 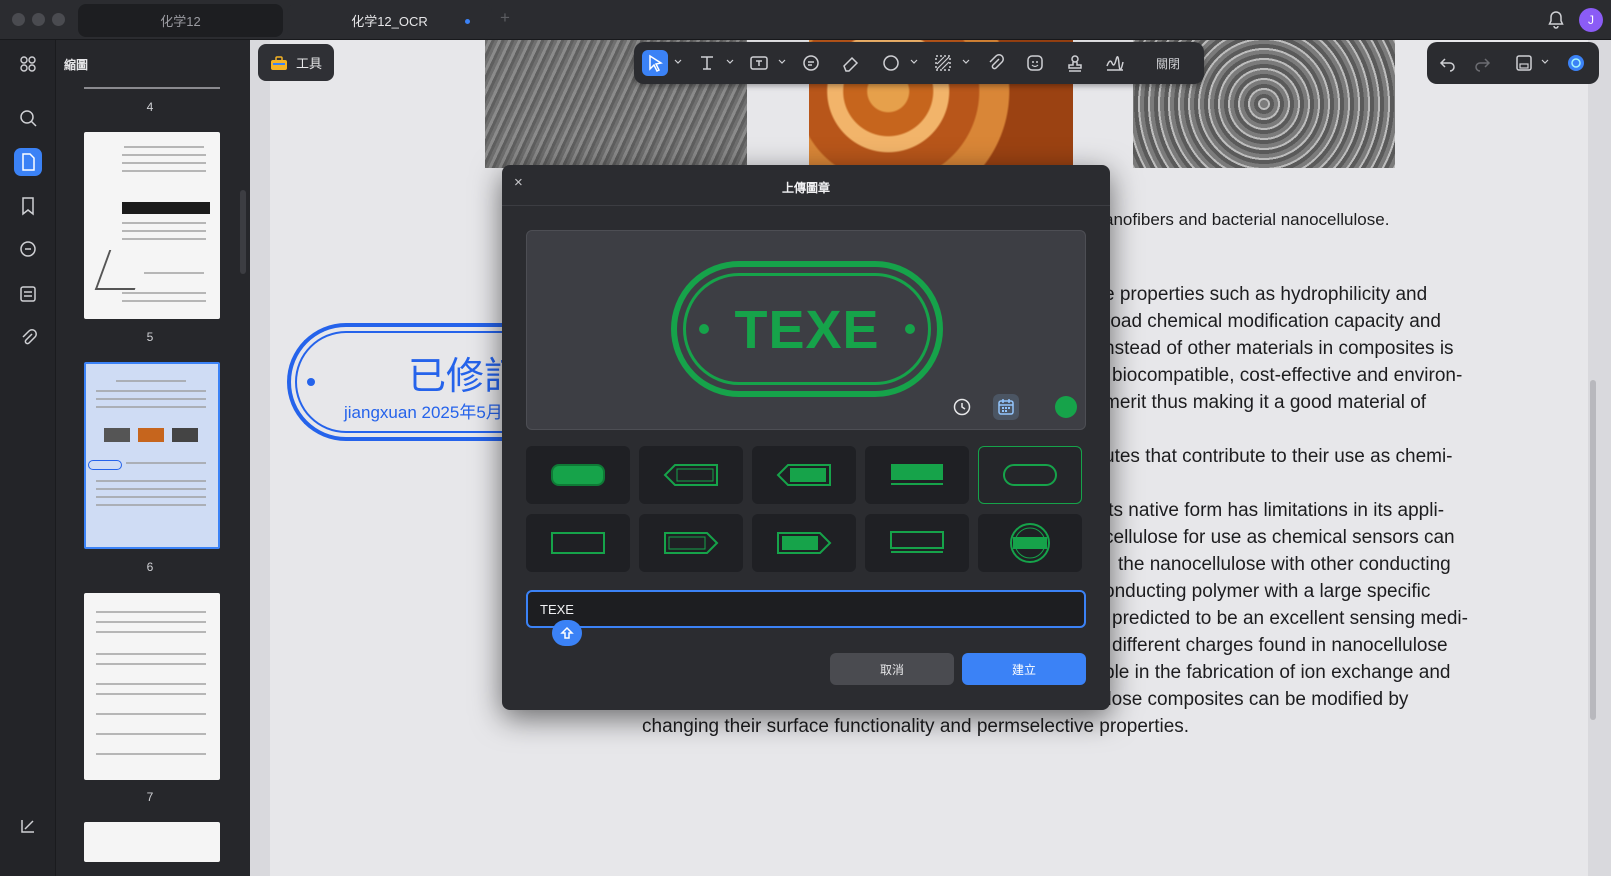 I want to click on ai-assistant-icon, so click(x=1576, y=63).